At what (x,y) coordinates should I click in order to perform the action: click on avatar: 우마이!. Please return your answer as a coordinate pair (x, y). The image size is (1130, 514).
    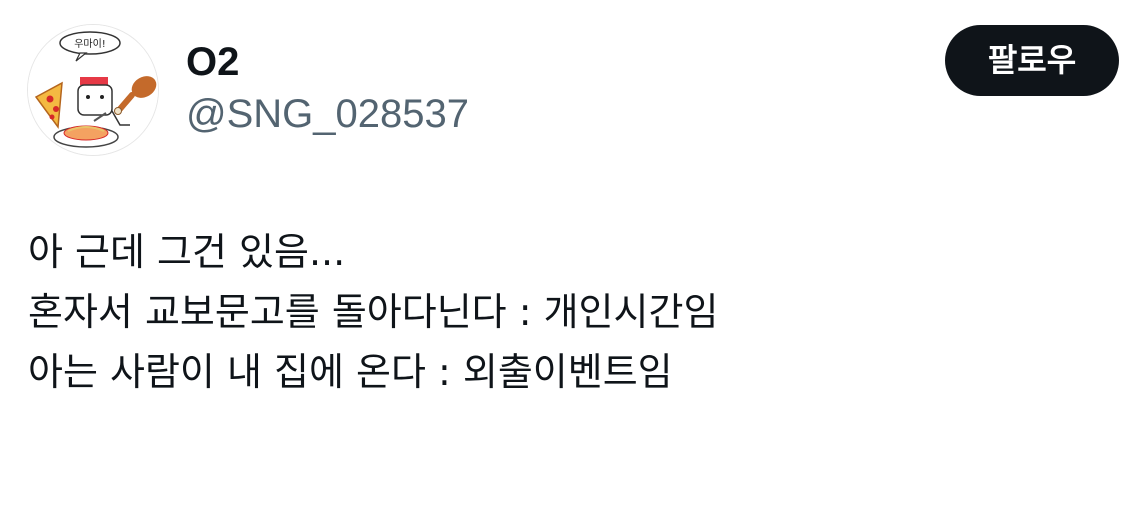
    Looking at the image, I should click on (93, 90).